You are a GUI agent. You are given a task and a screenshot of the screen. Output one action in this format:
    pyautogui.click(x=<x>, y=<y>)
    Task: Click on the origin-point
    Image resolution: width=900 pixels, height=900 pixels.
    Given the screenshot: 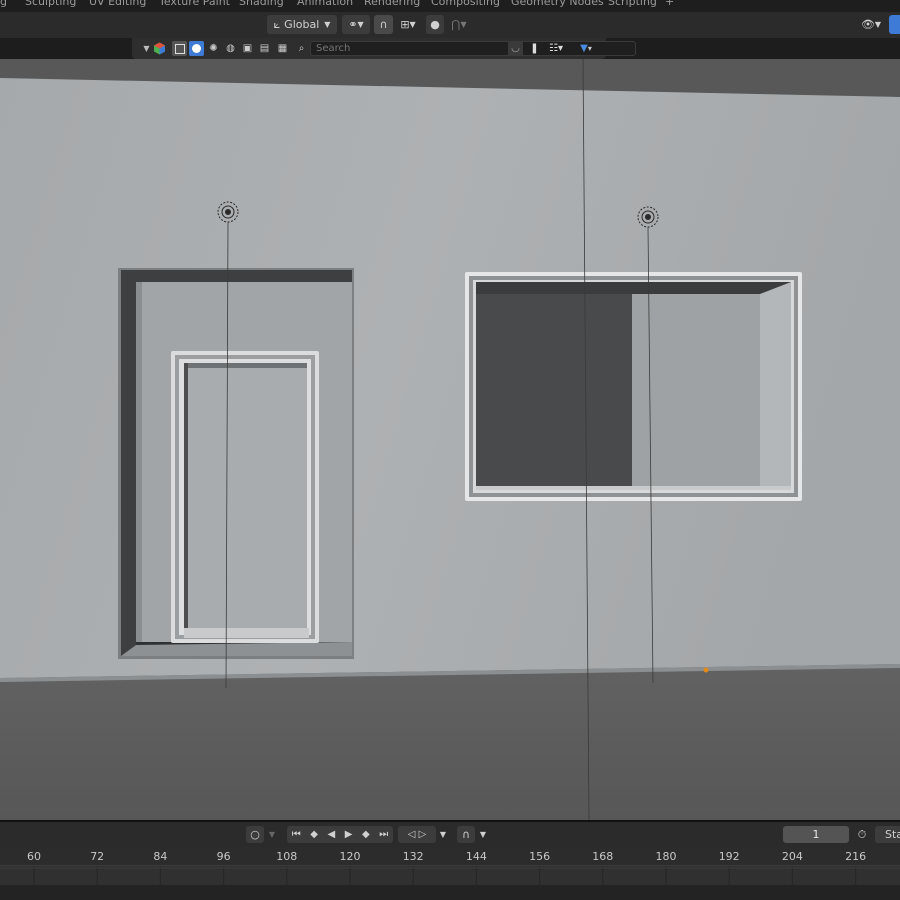 What is the action you would take?
    pyautogui.click(x=706, y=670)
    